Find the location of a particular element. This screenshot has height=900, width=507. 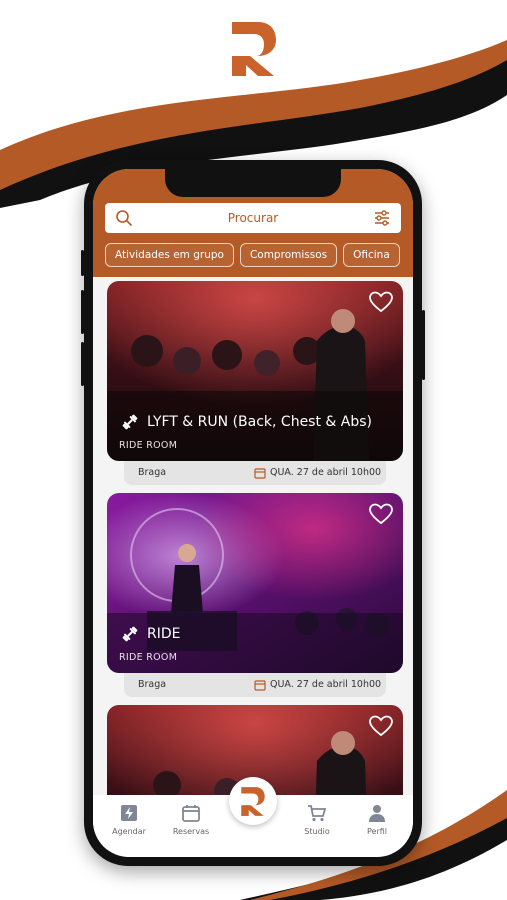

search-bar: Procurar is located at coordinates (253, 218).